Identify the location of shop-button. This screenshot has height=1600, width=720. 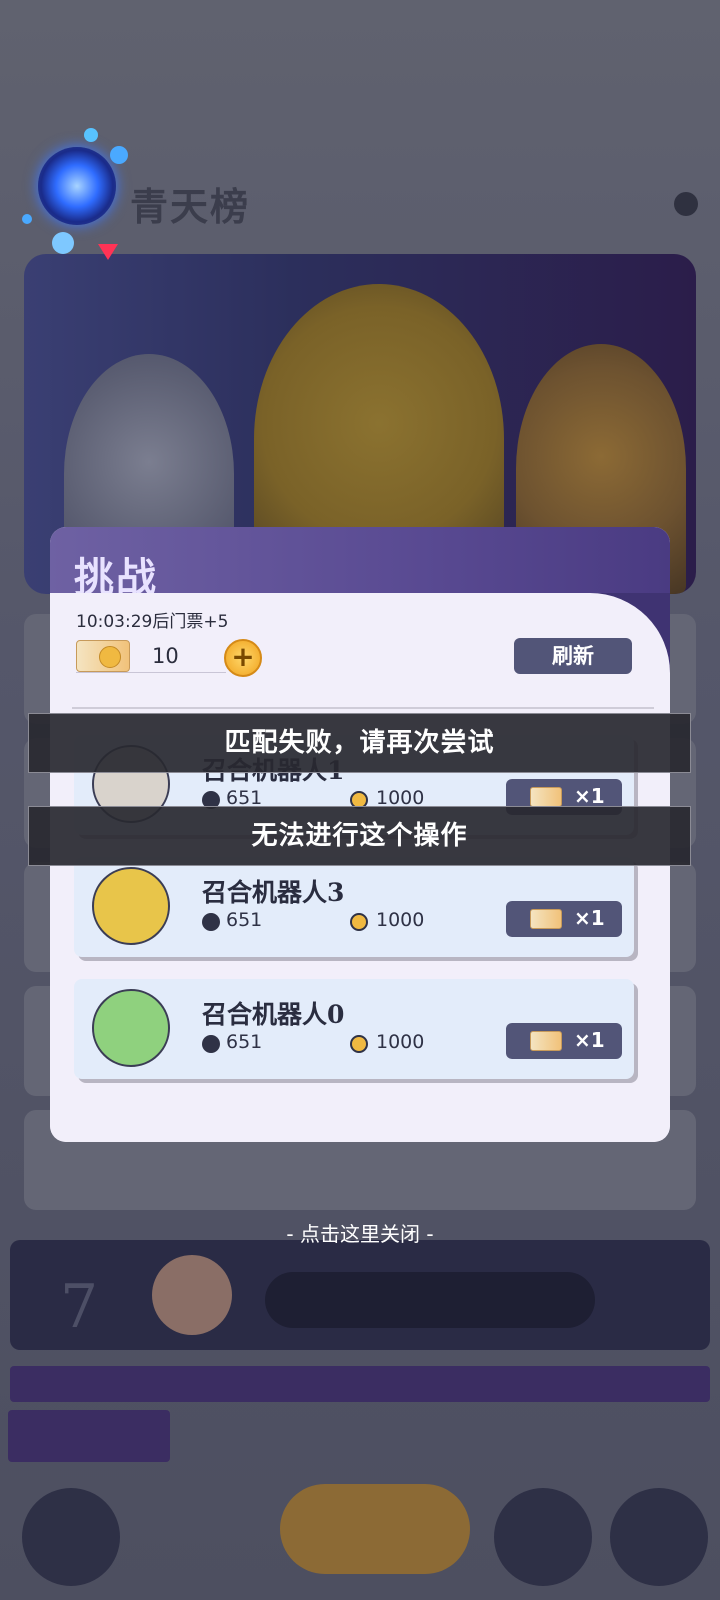
(659, 1537).